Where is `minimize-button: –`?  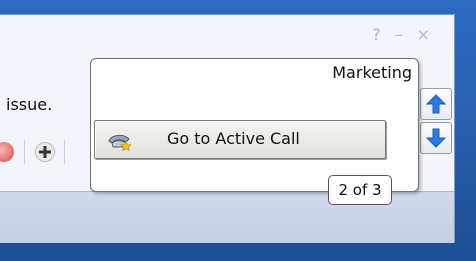
minimize-button: – is located at coordinates (404, 34).